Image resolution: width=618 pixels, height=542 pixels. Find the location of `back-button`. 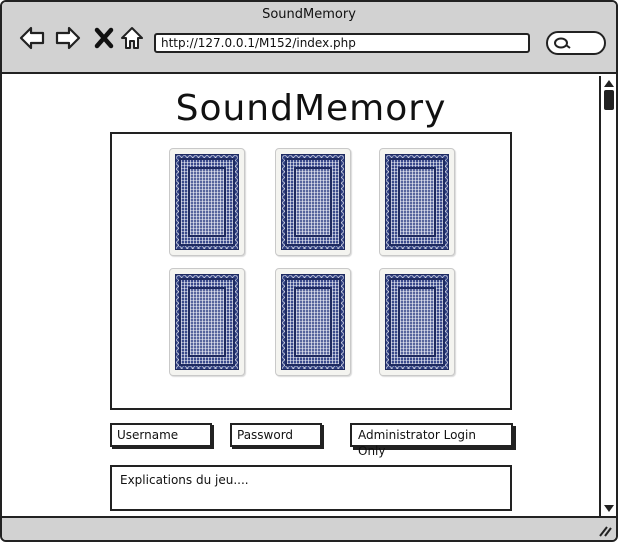

back-button is located at coordinates (32, 38).